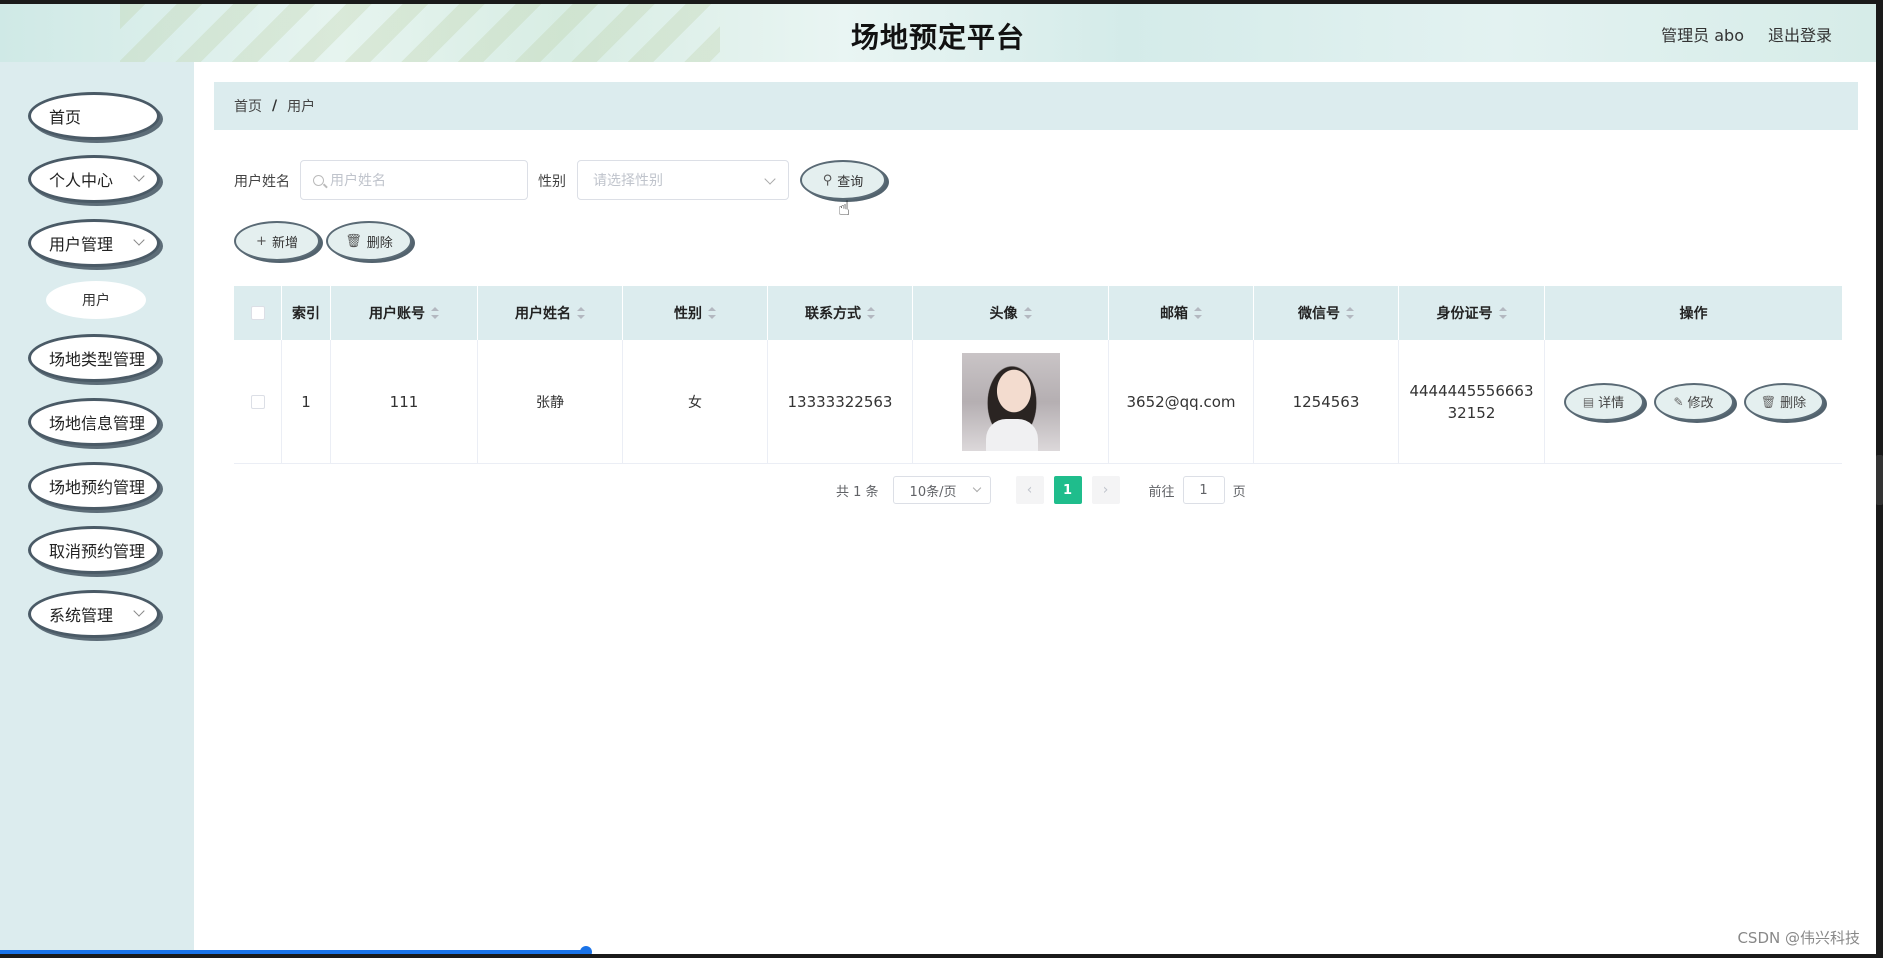 This screenshot has width=1883, height=958. I want to click on sidebar-item-personal-center: 个人中心, so click(94, 179).